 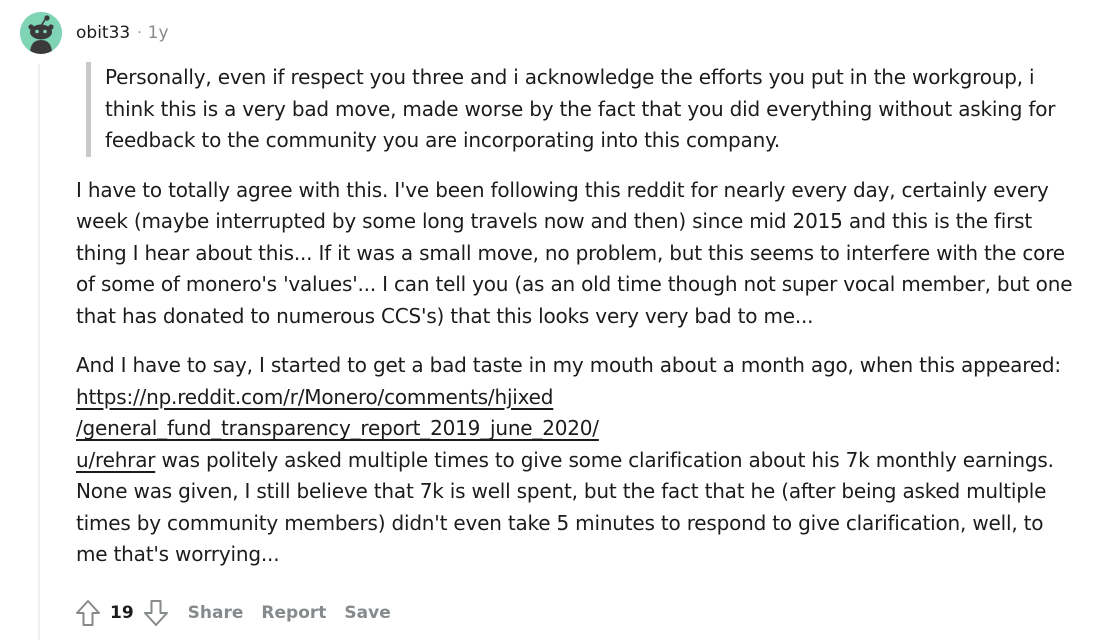 I want to click on snoo-avatar-icon, so click(x=41, y=33).